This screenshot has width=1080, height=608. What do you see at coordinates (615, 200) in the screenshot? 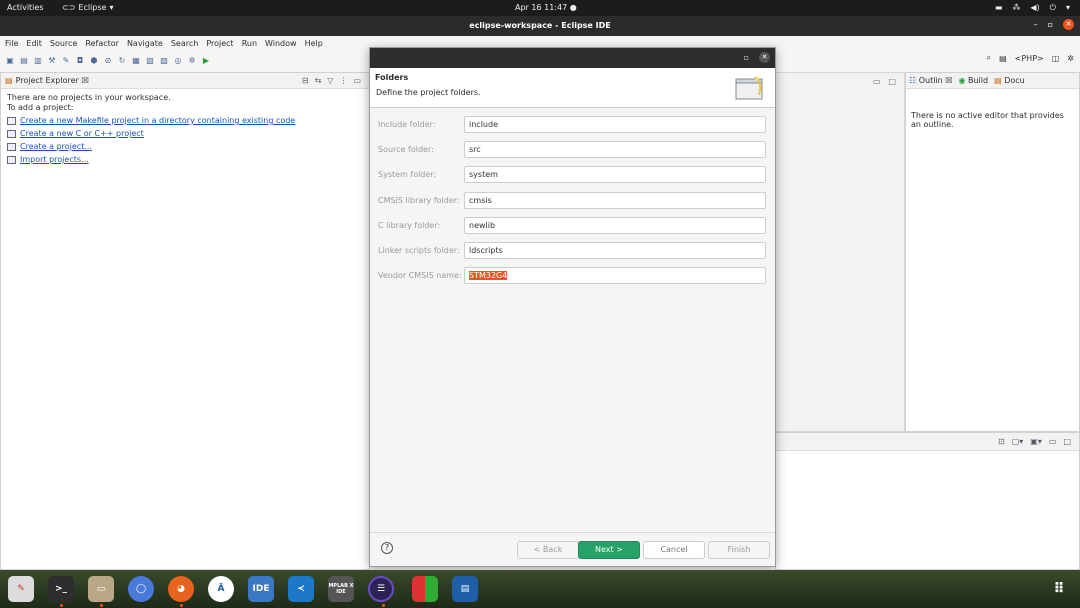
I see `cmsis-library-folder-input: cmsis` at bounding box center [615, 200].